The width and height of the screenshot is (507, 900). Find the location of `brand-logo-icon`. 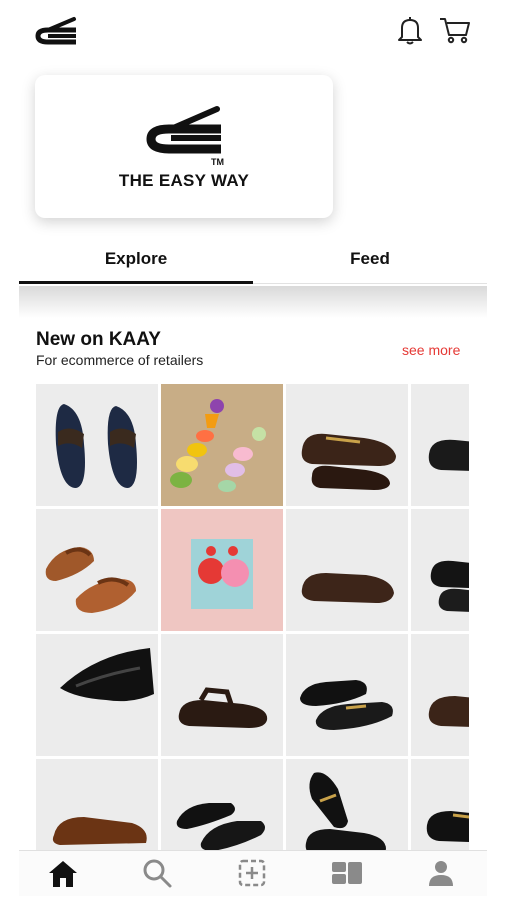

brand-logo-icon is located at coordinates (57, 32).